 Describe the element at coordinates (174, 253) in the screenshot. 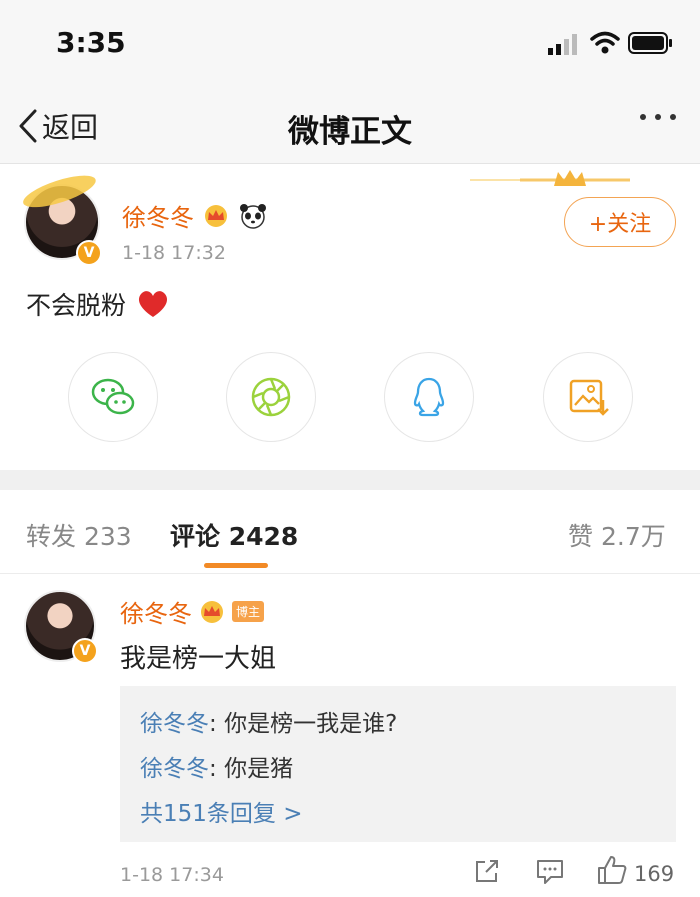

I see `post-time: 1-18 17:32` at that location.